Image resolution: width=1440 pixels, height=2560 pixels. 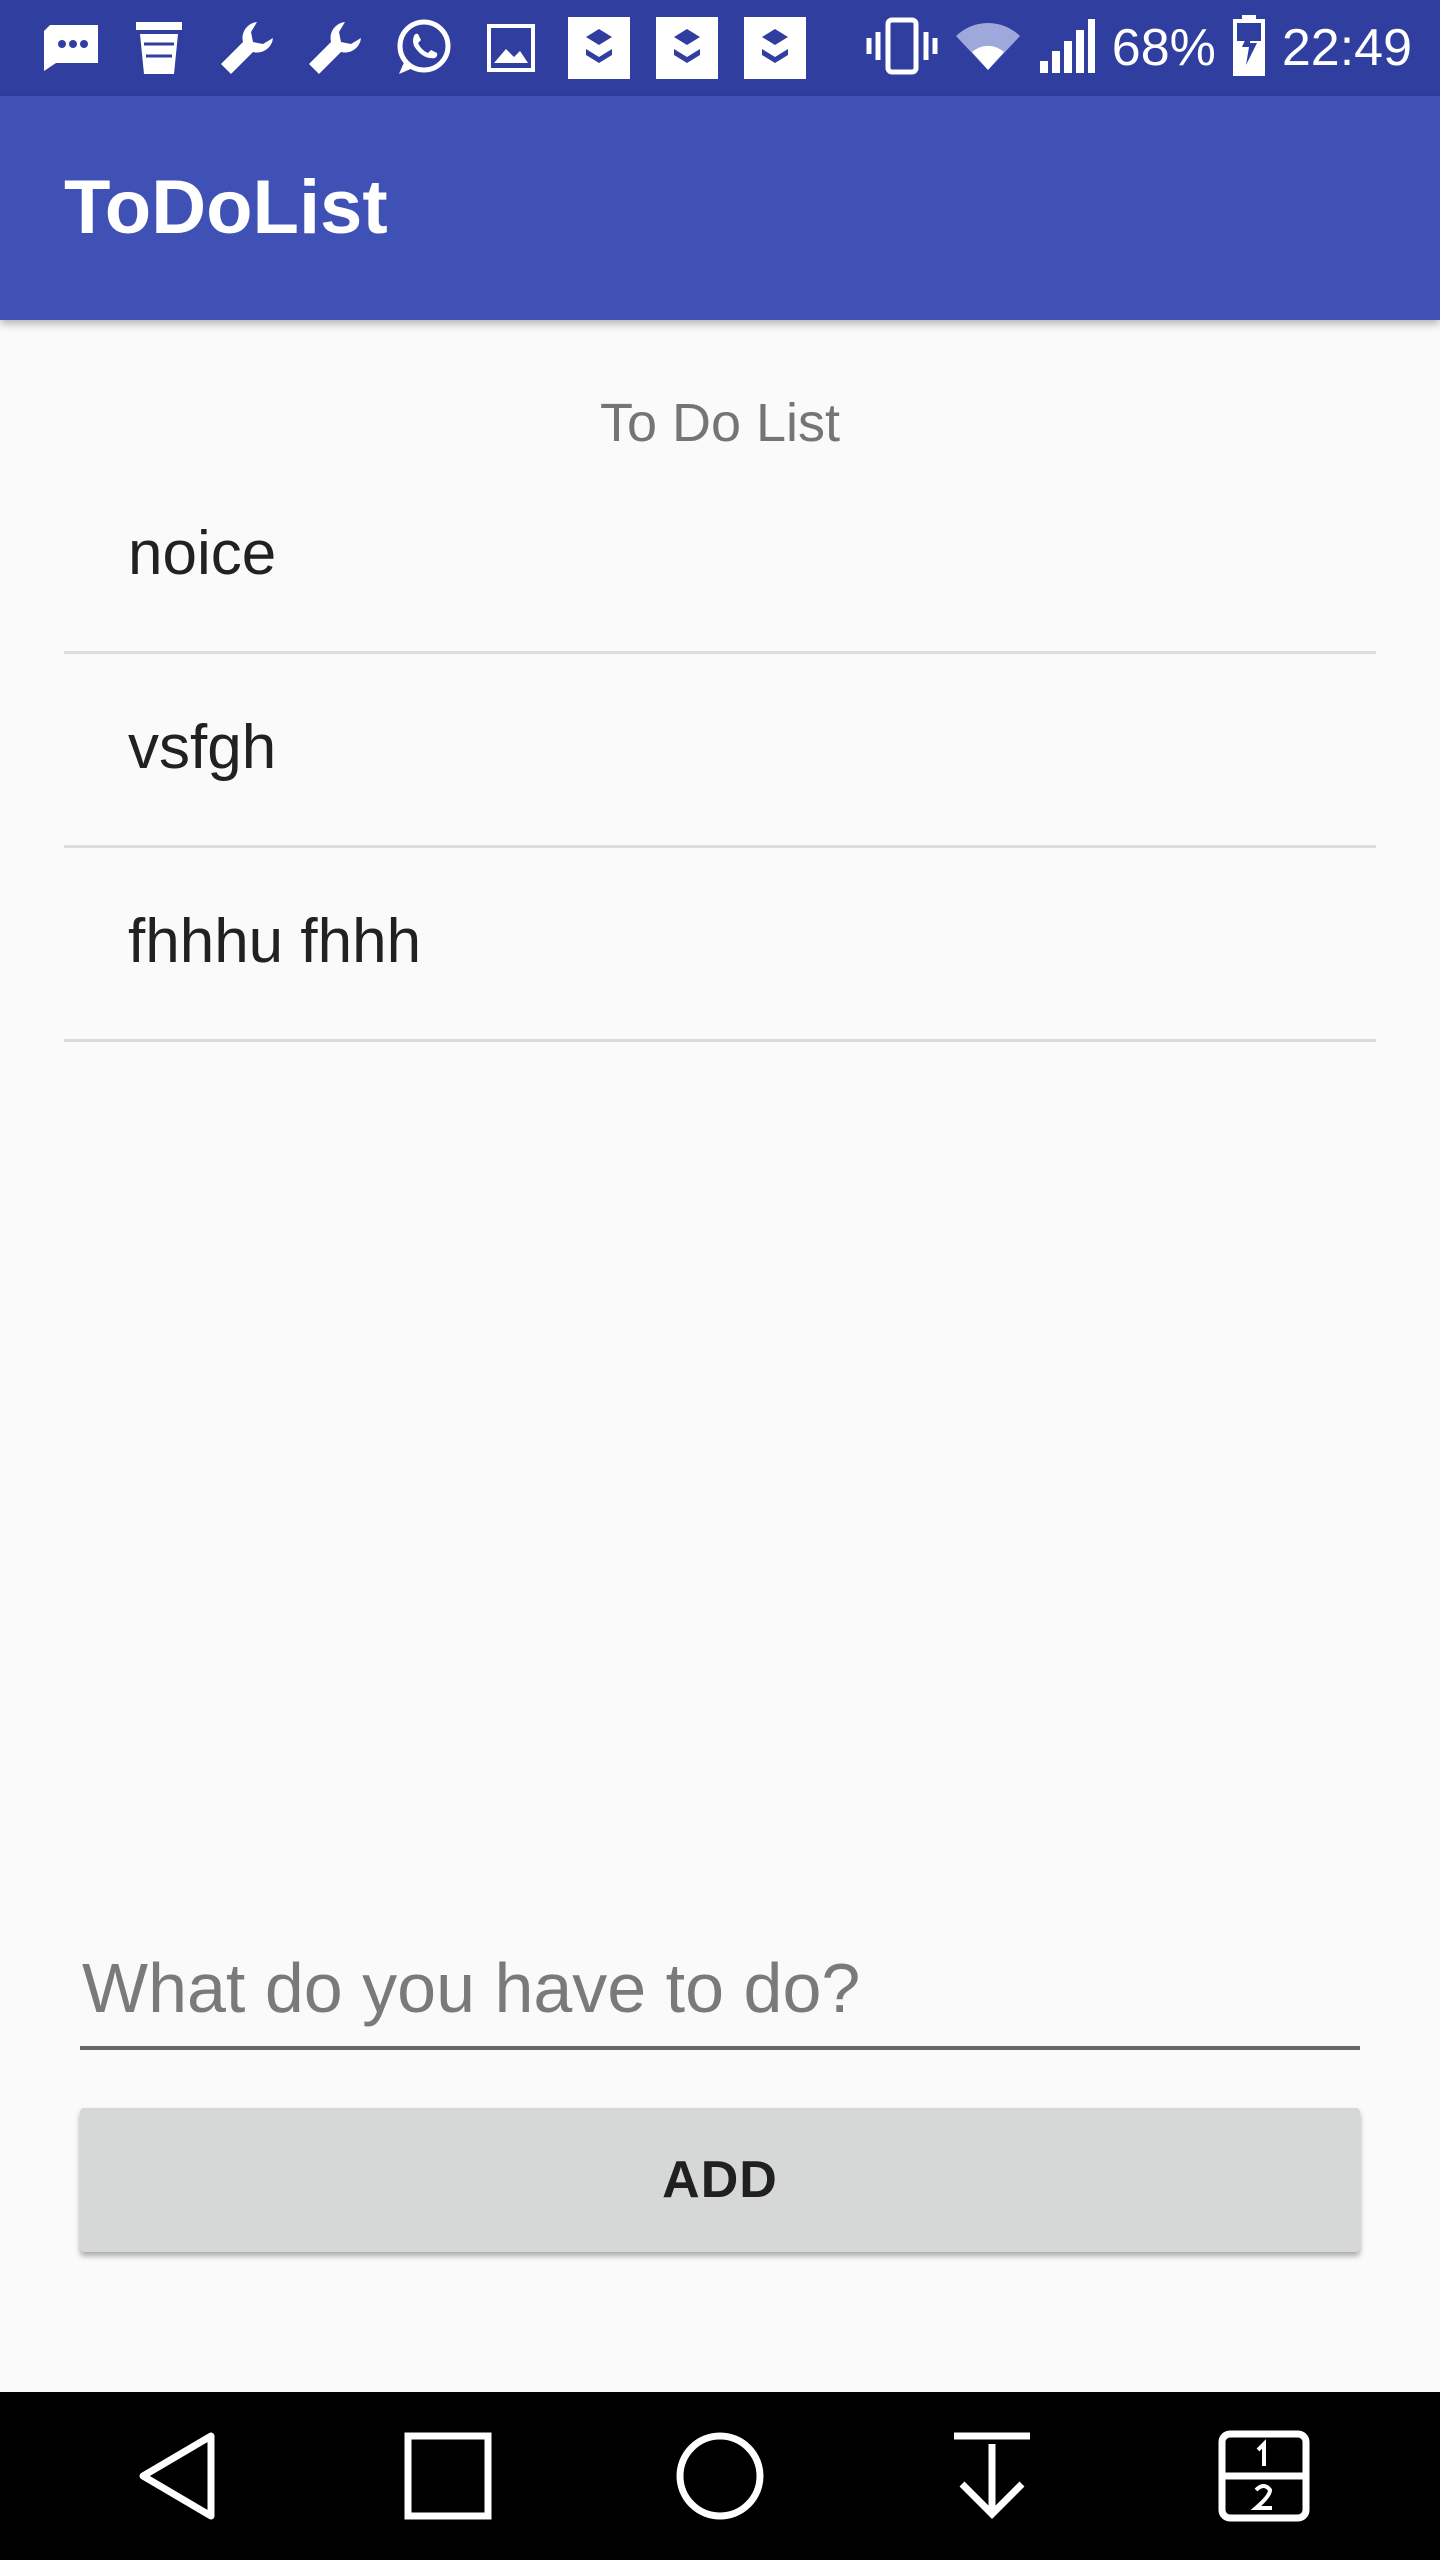 I want to click on whatsapp-icon, so click(x=423, y=48).